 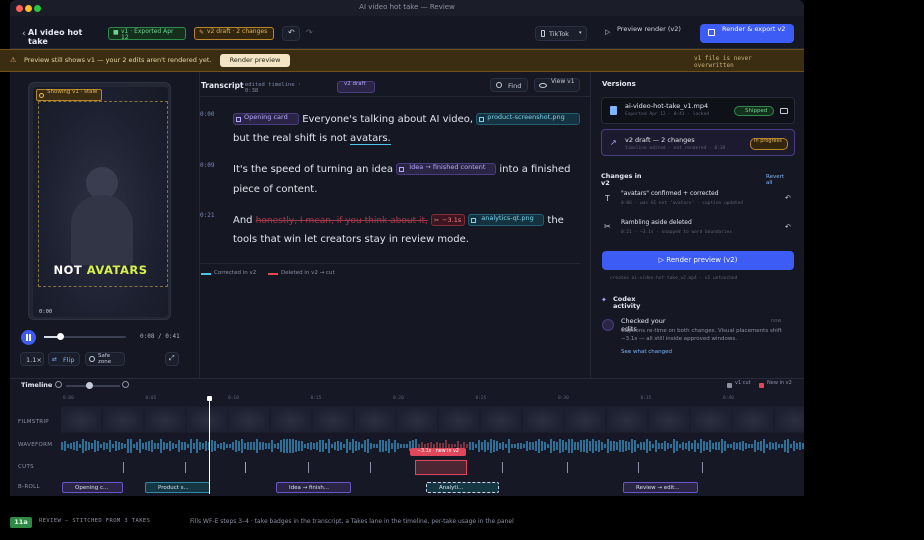 What do you see at coordinates (234, 33) in the screenshot?
I see `v2-draft-badge: ✎ v2 draft · 2 changes` at bounding box center [234, 33].